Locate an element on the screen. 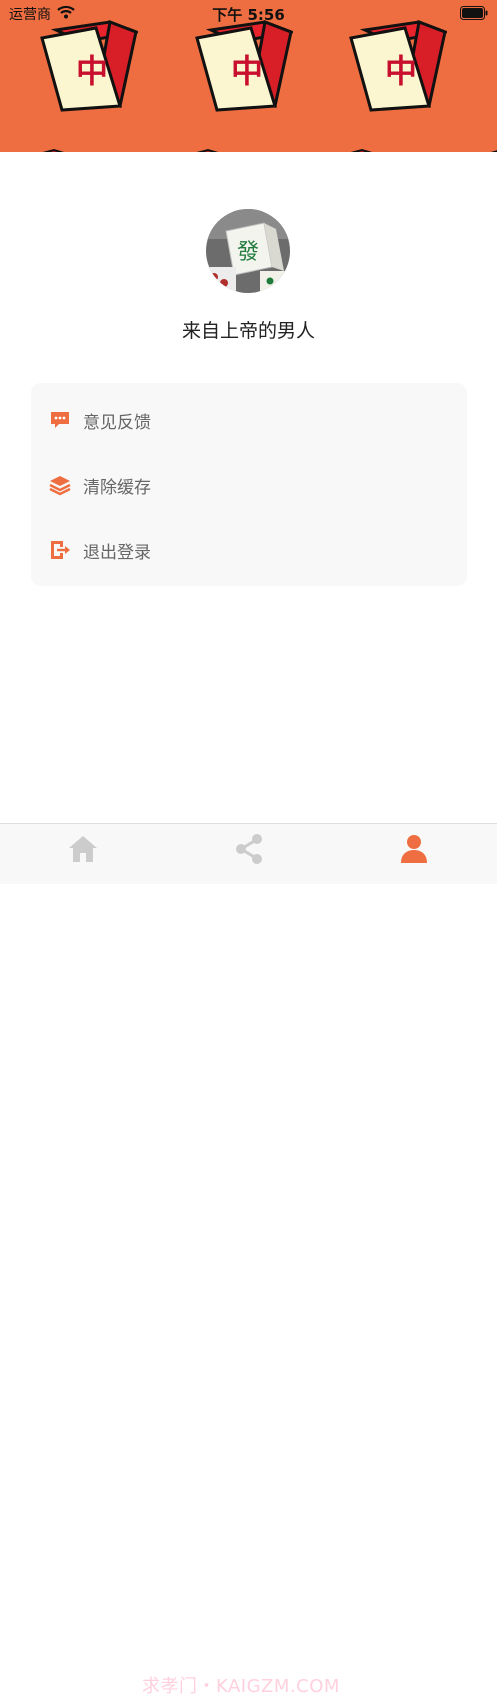 The image size is (497, 1698). svg-text: 發 is located at coordinates (248, 252).